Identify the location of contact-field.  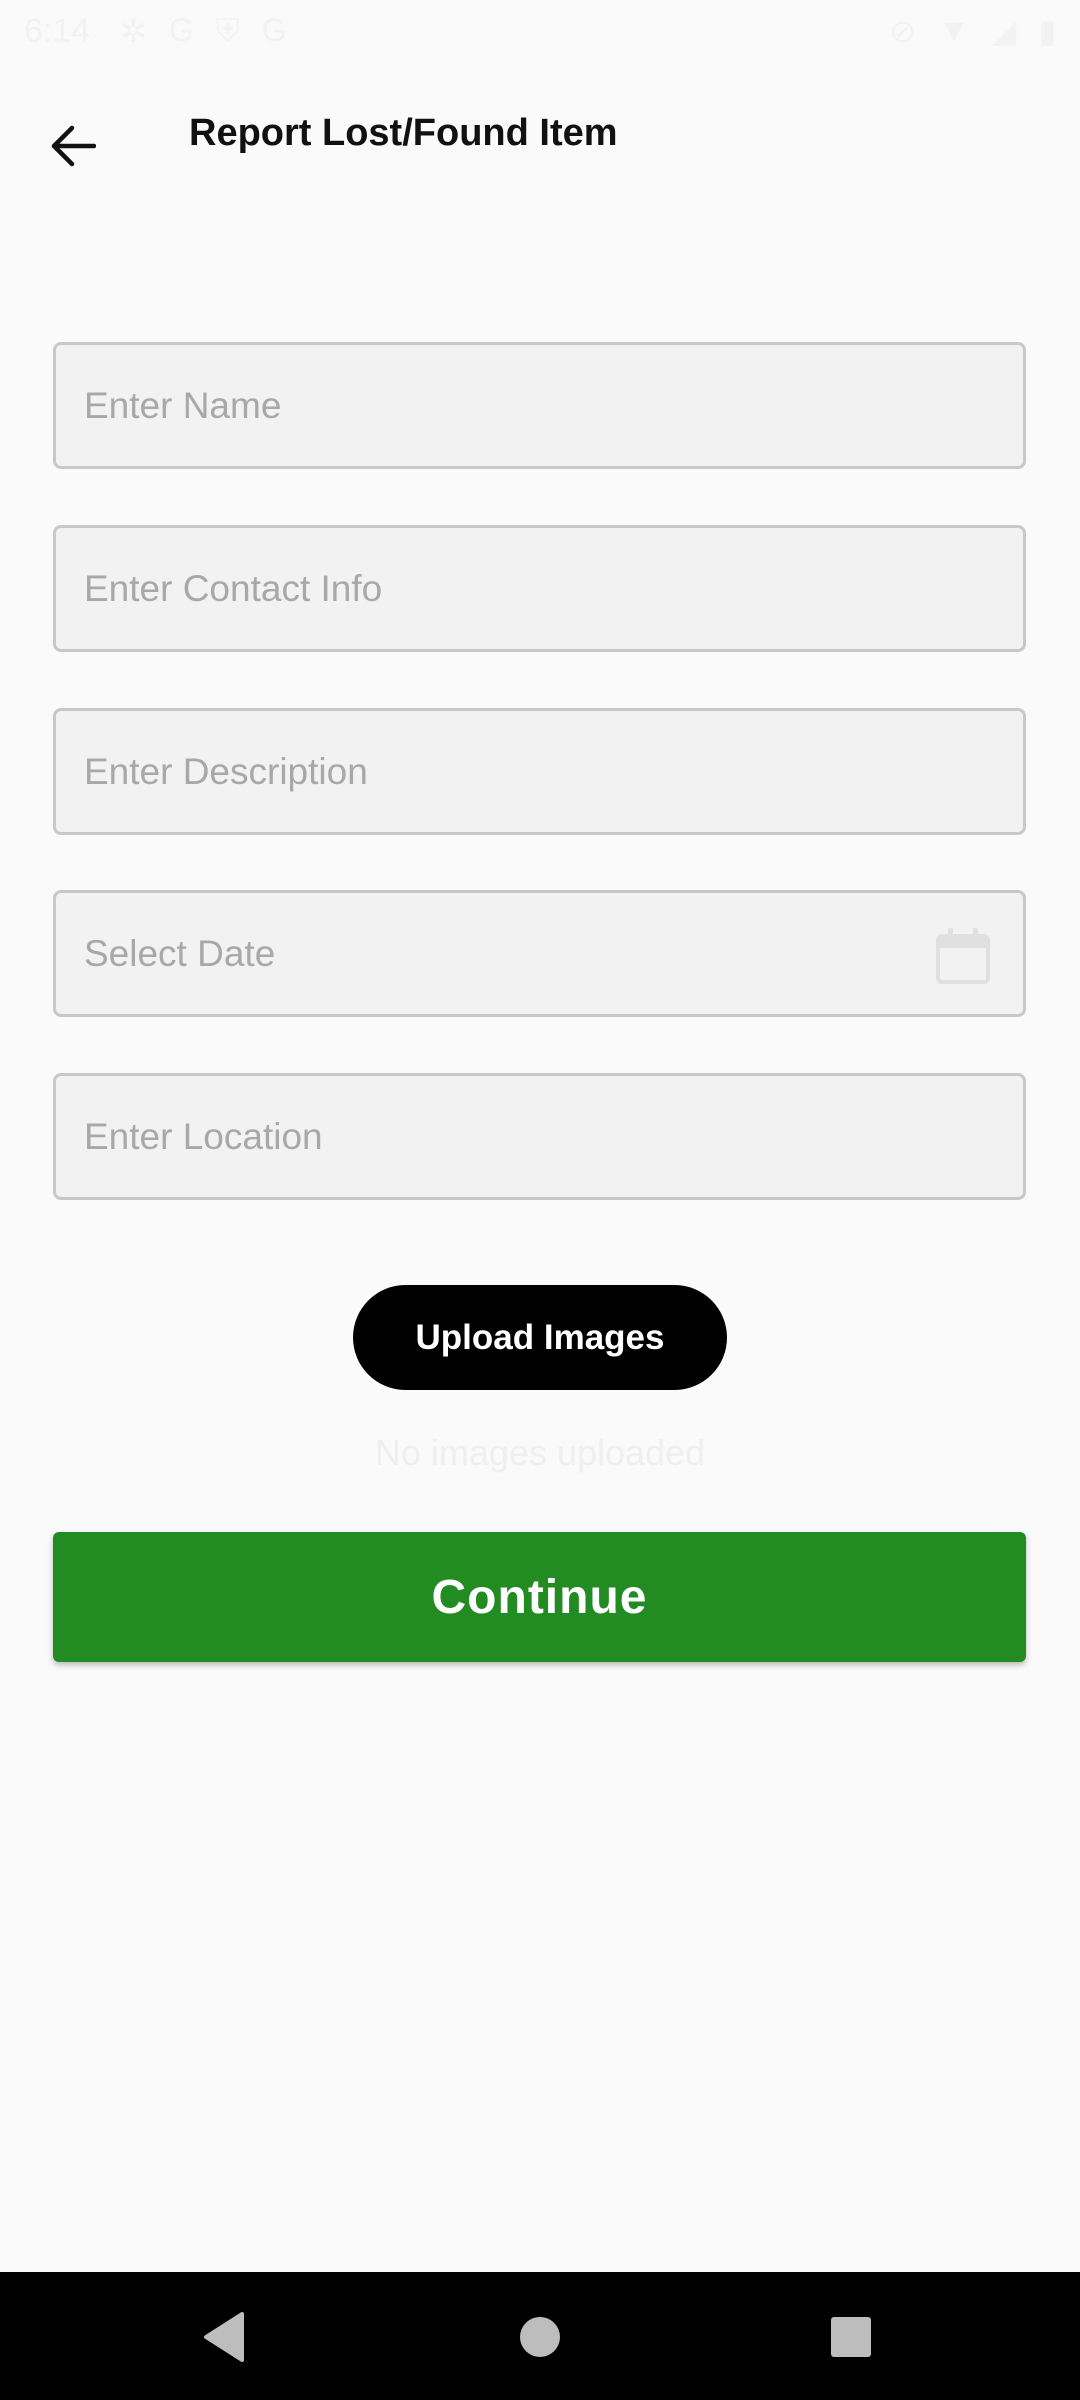
(539, 588).